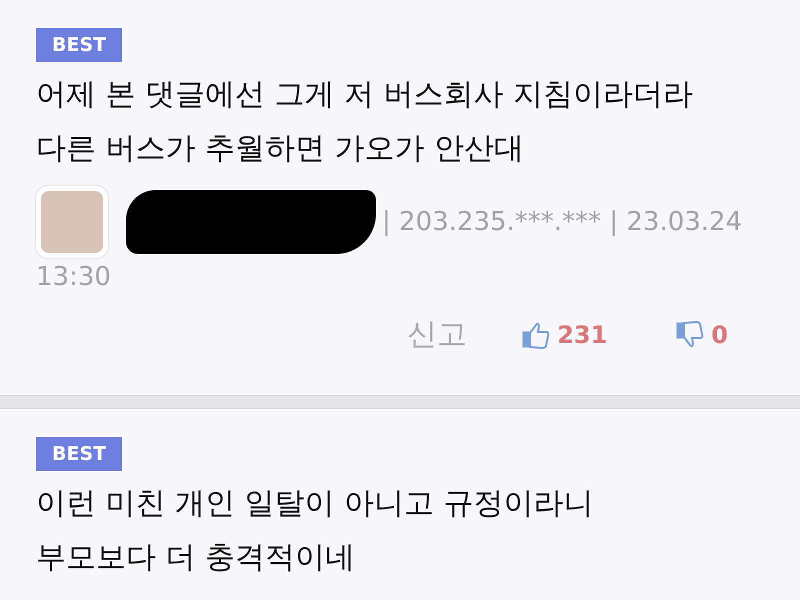  What do you see at coordinates (315, 531) in the screenshot?
I see `comment-text: 이런 미친 개인 일탈이 아니고 규정이라니 부모보다 더 충격적이네` at bounding box center [315, 531].